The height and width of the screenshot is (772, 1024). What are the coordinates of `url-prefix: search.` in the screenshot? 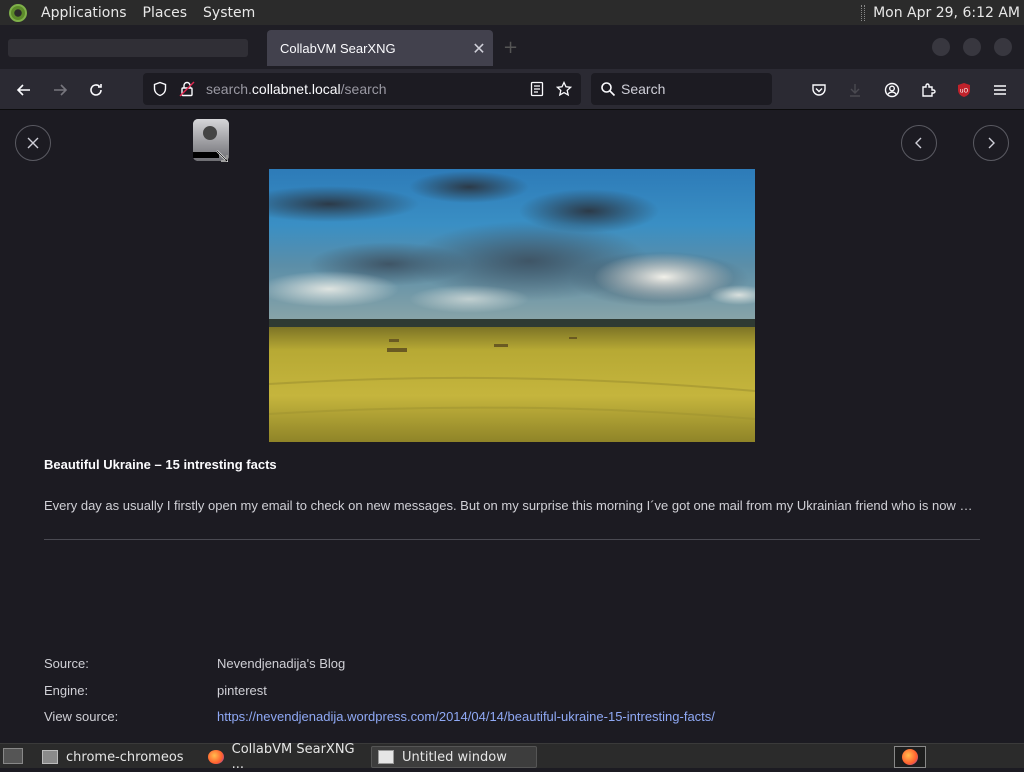 It's located at (229, 89).